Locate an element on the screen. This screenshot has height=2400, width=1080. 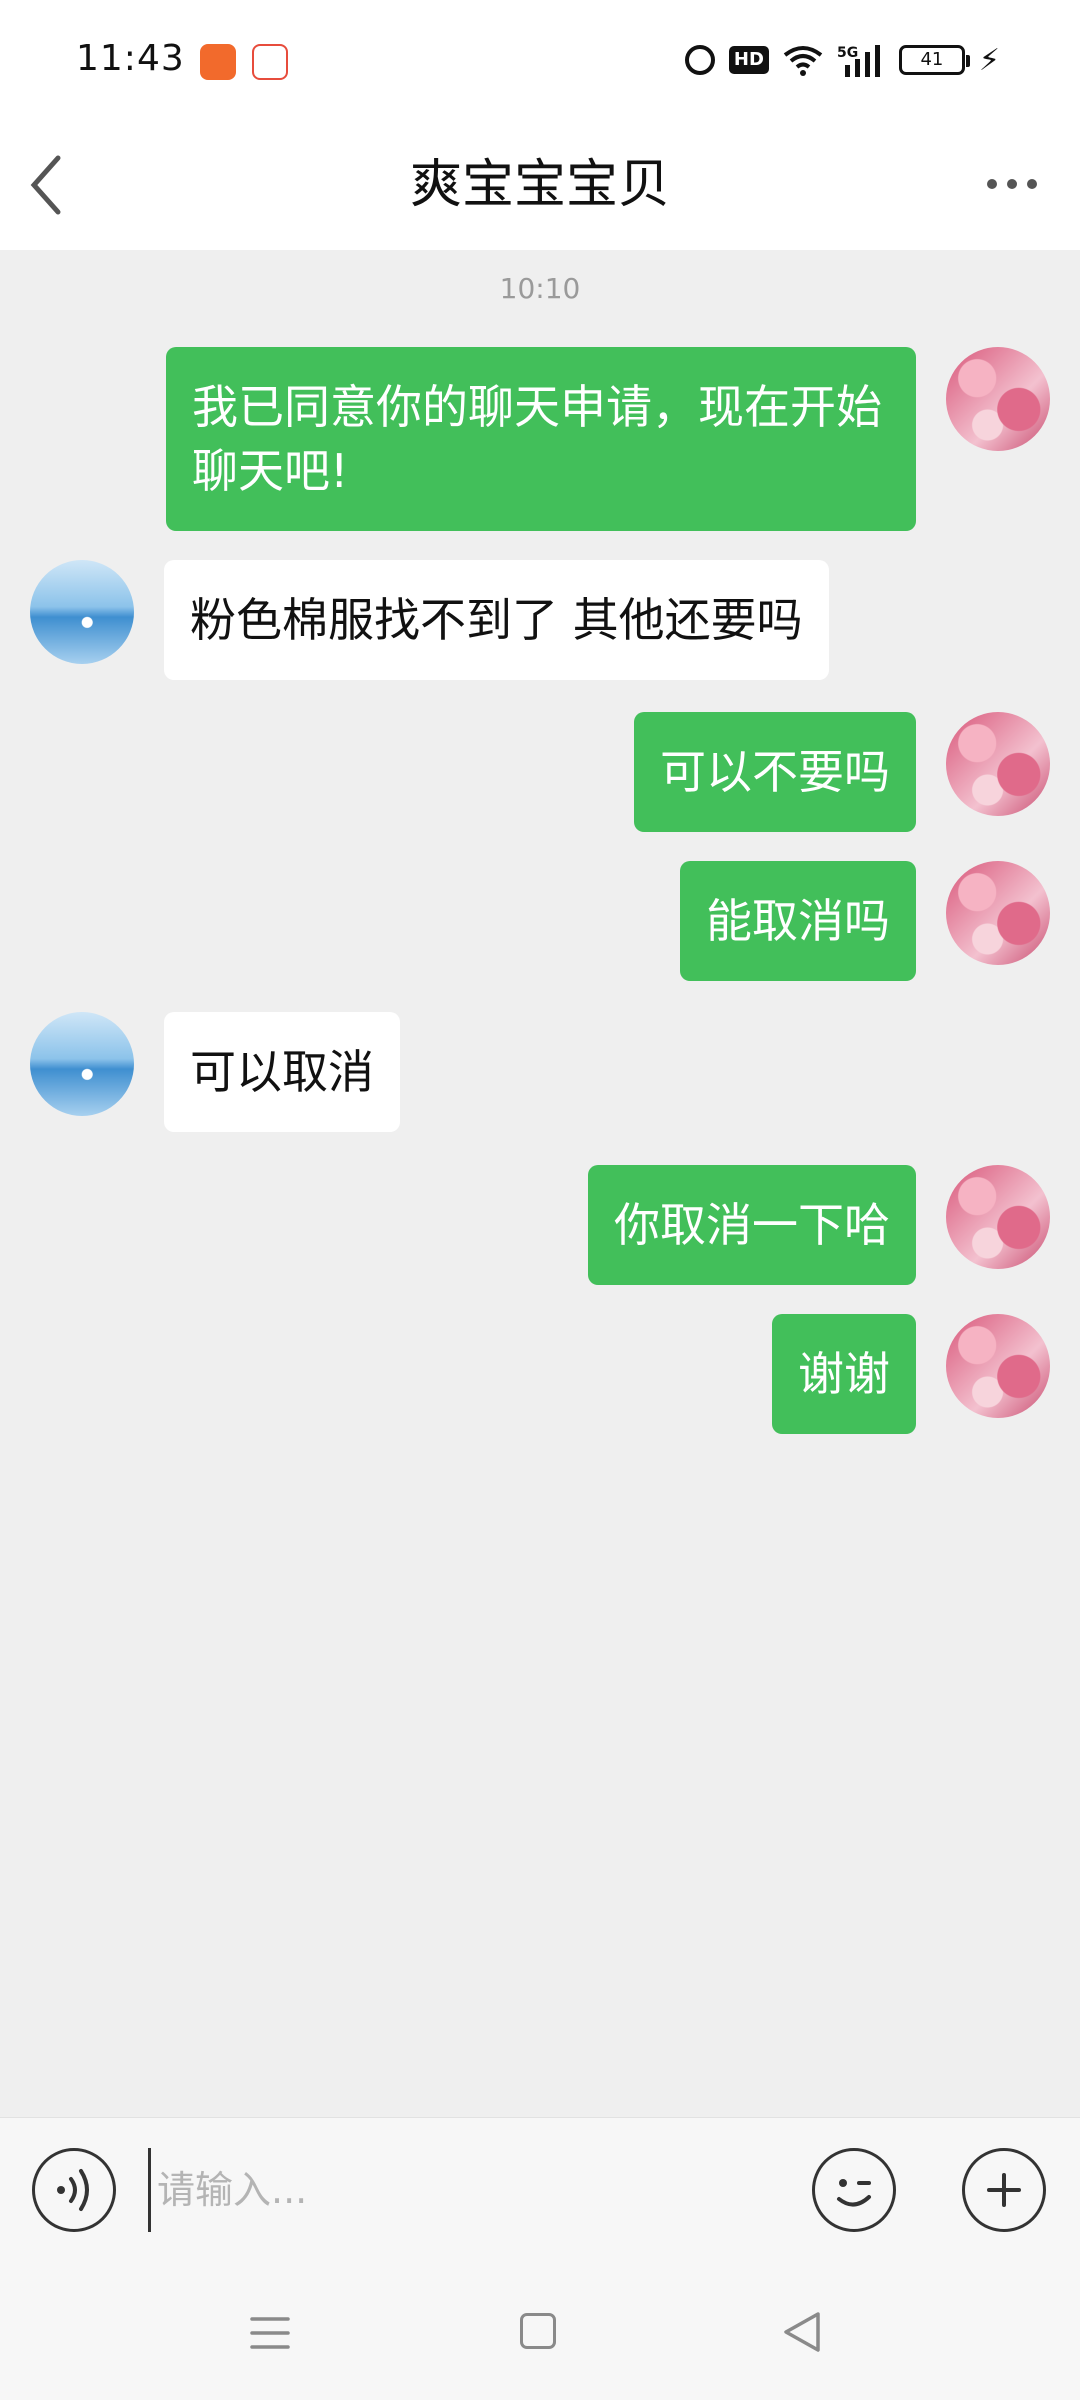
recent-apps-icon is located at coordinates (270, 2333).